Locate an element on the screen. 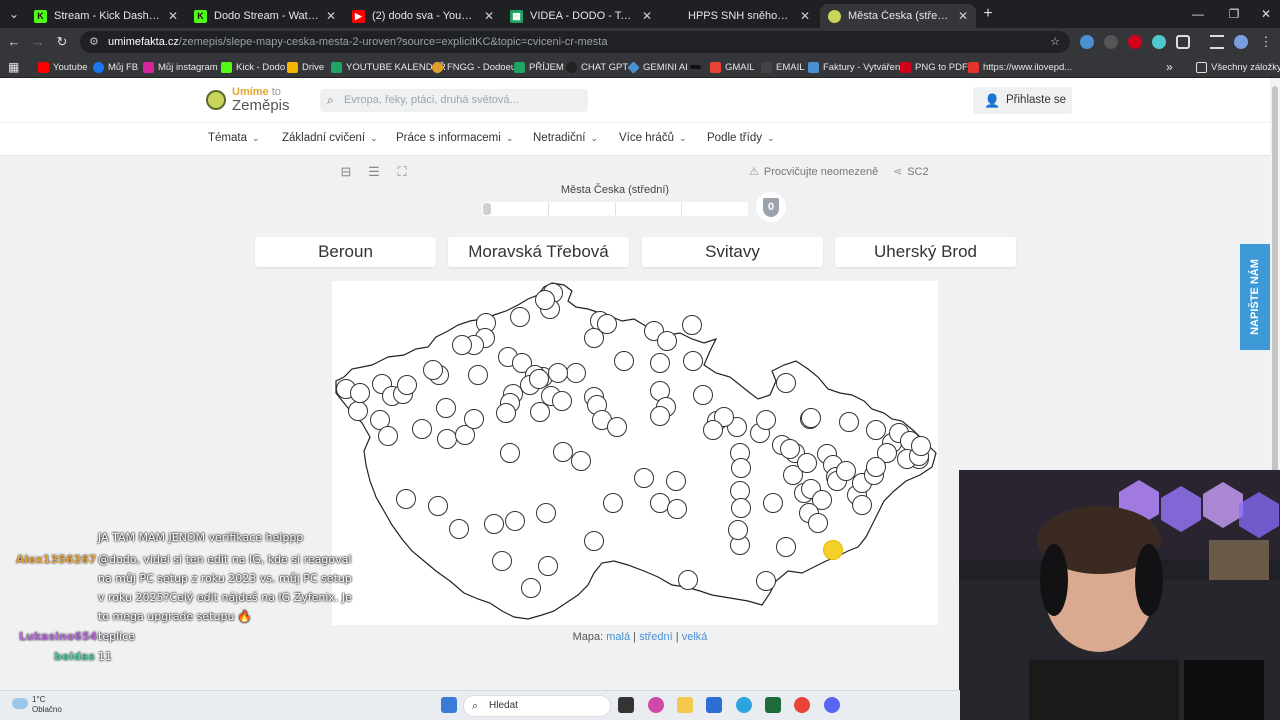 The height and width of the screenshot is (720, 1280). bookmarks-more-button: » is located at coordinates (1169, 67).